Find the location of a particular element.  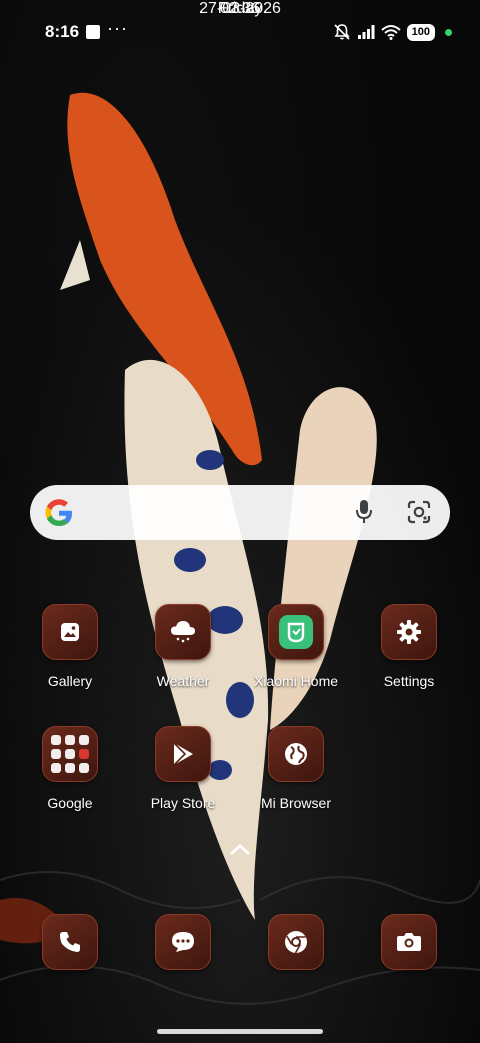

app-label: Google is located at coordinates (70, 803).